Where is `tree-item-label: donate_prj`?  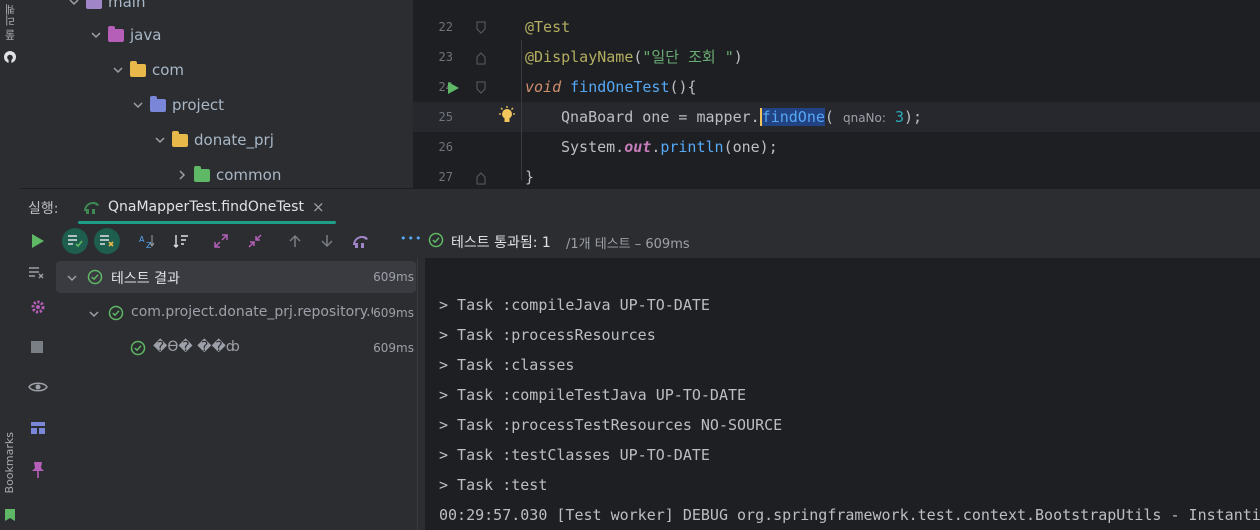 tree-item-label: donate_prj is located at coordinates (234, 140).